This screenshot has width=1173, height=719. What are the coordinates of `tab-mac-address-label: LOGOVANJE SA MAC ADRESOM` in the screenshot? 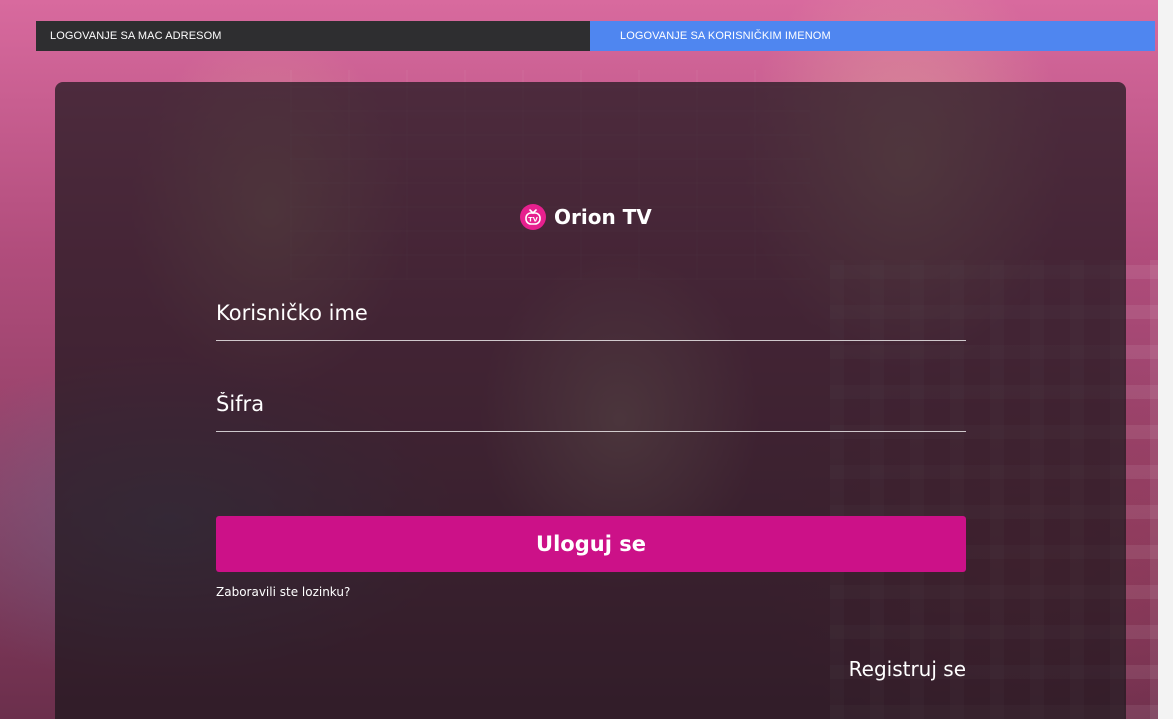 It's located at (136, 36).